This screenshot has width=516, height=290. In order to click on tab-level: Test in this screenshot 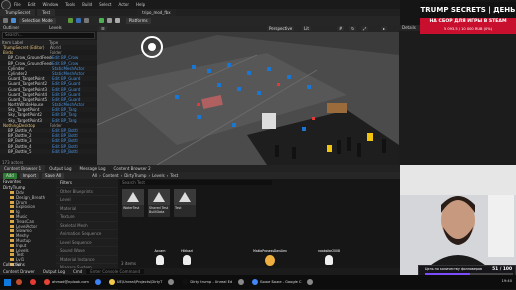, I will do `click(46, 12)`.